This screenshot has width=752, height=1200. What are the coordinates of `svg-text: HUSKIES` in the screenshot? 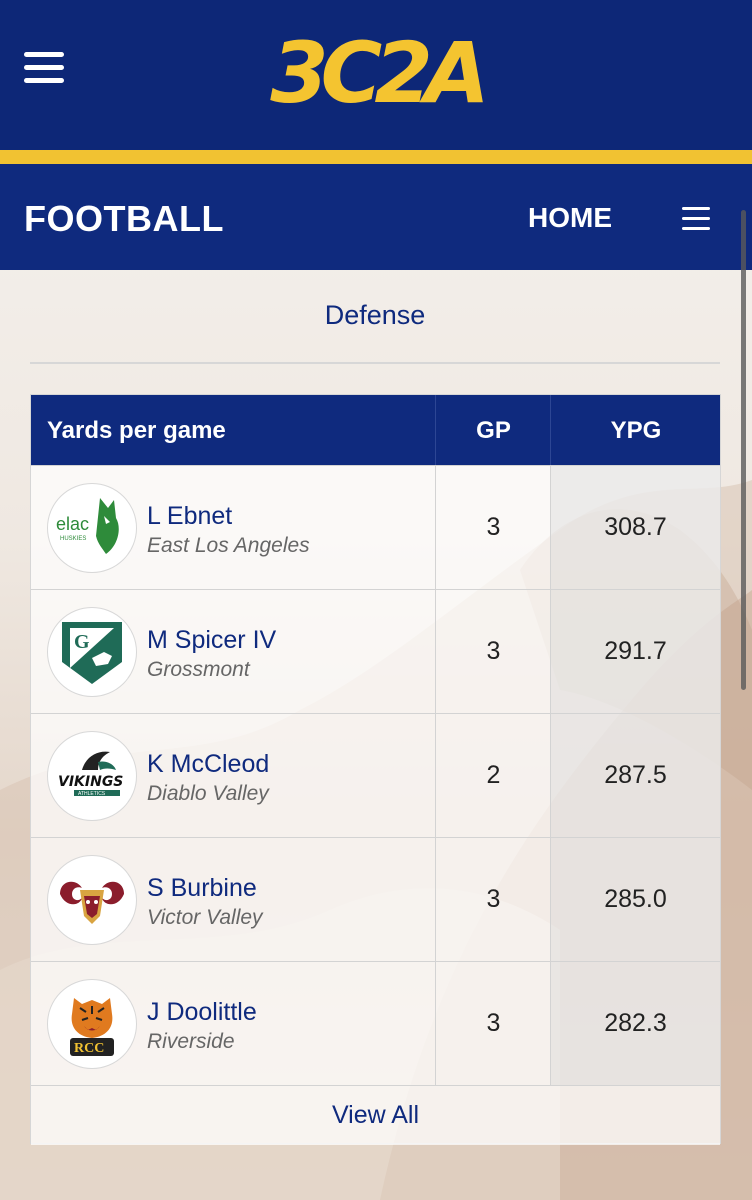 It's located at (73, 539).